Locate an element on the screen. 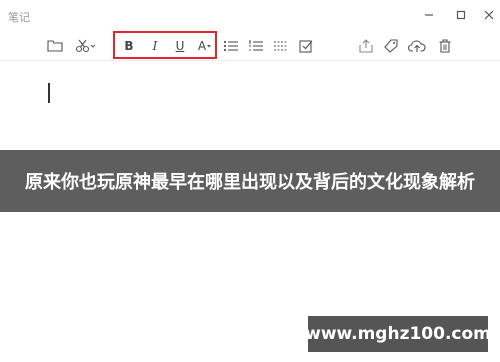  cut-icon is located at coordinates (86, 46).